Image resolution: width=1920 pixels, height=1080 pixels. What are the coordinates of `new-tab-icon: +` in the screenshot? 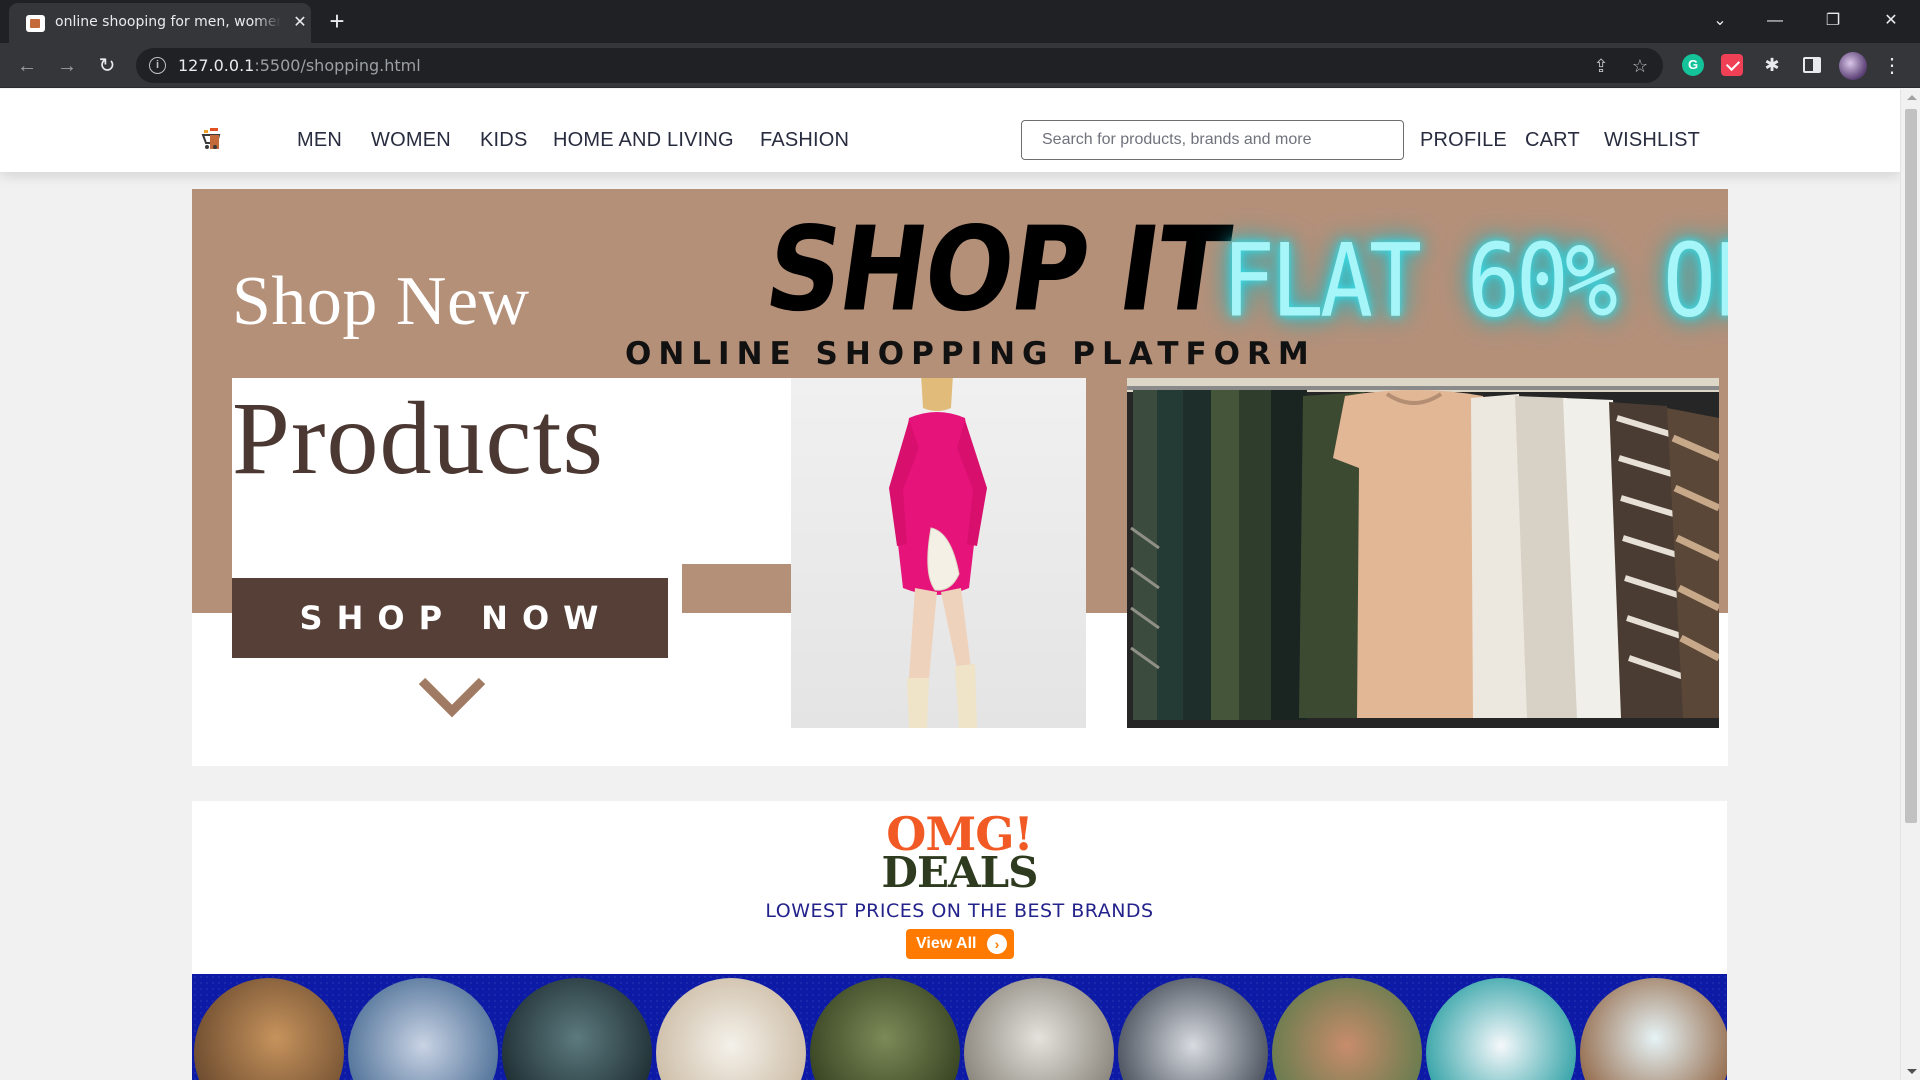 It's located at (337, 22).